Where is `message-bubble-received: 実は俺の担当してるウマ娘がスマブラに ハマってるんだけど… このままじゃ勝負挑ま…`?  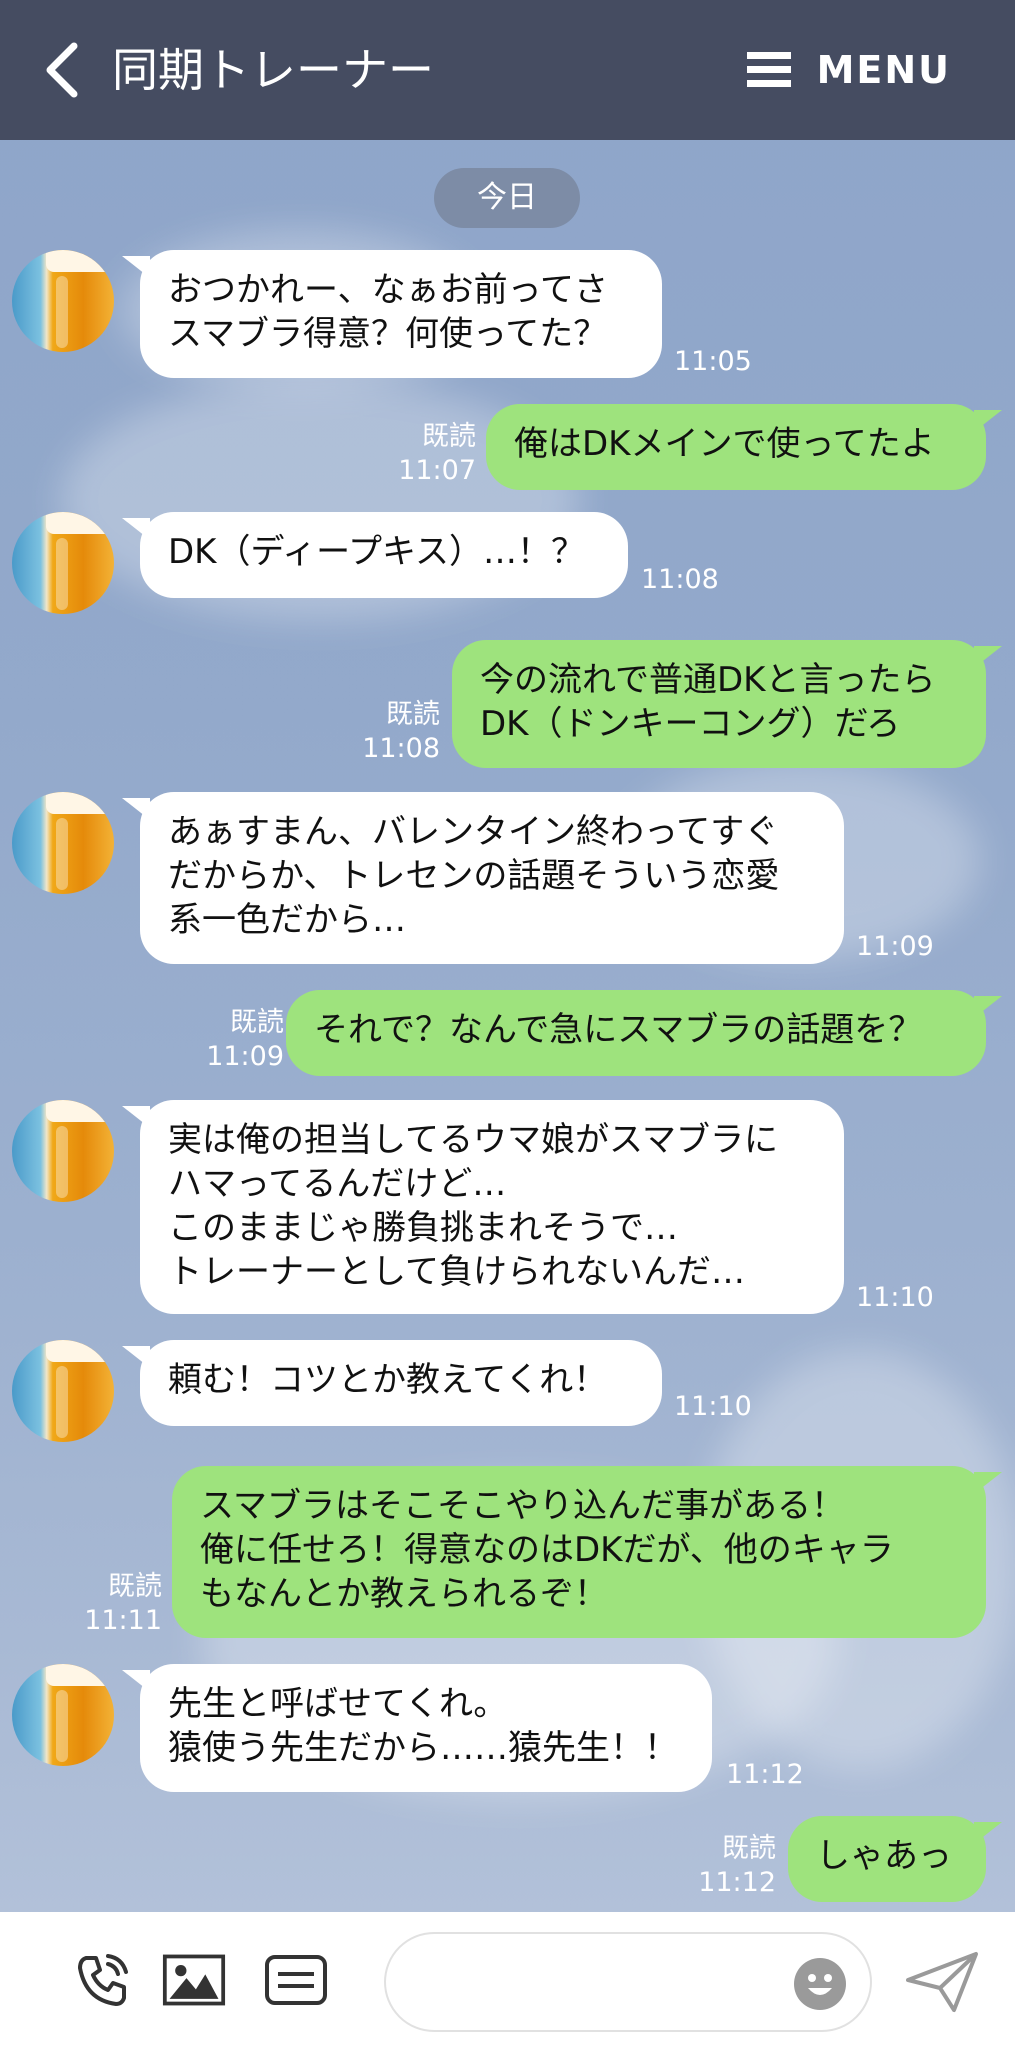
message-bubble-received: 実は俺の担当してるウマ娘がスマブラに ハマってるんだけど… このままじゃ勝負挑ま… is located at coordinates (492, 1207).